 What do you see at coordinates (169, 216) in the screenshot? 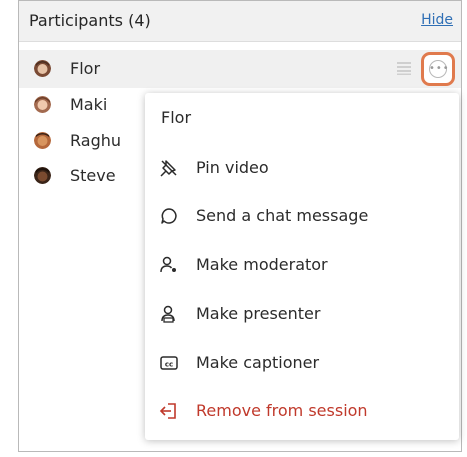
I see `chat-bubble-icon` at bounding box center [169, 216].